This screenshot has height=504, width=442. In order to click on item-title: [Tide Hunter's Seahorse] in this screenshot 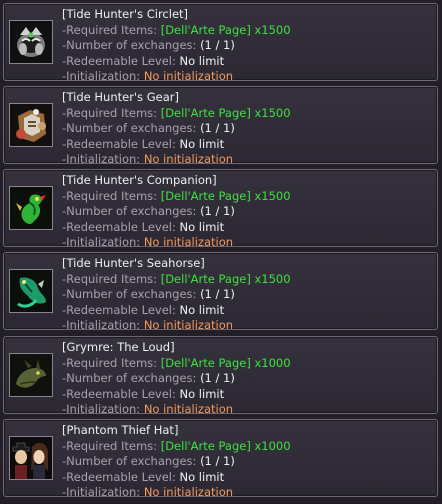, I will do `click(133, 263)`.